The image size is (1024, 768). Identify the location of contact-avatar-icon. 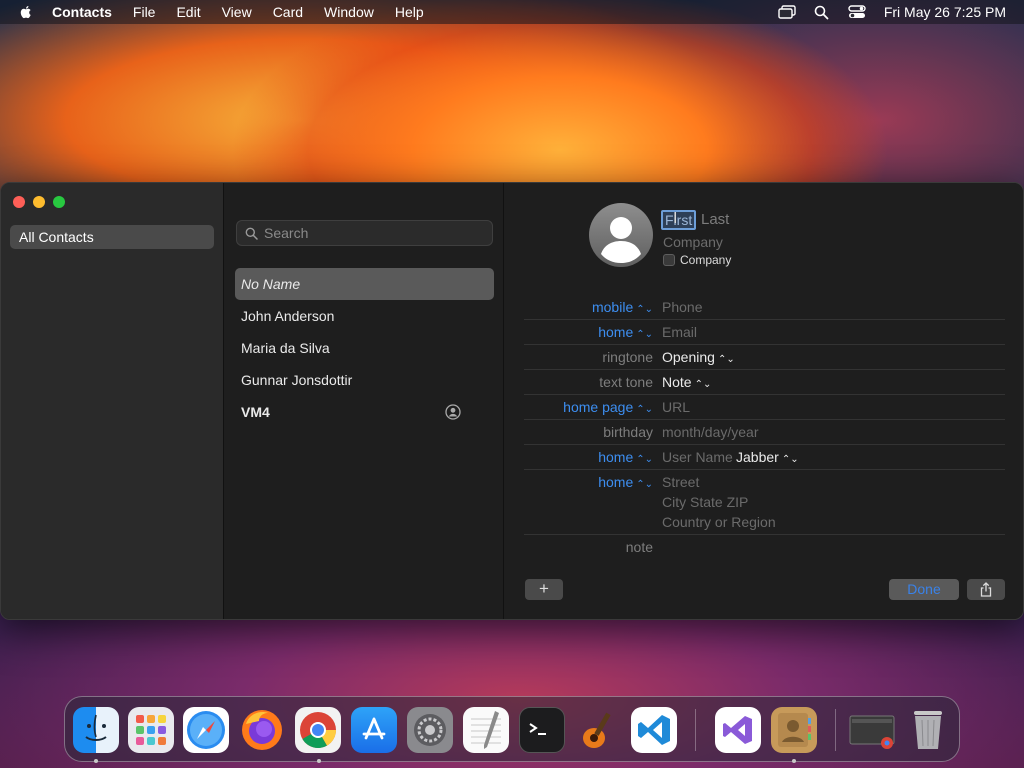
(621, 235).